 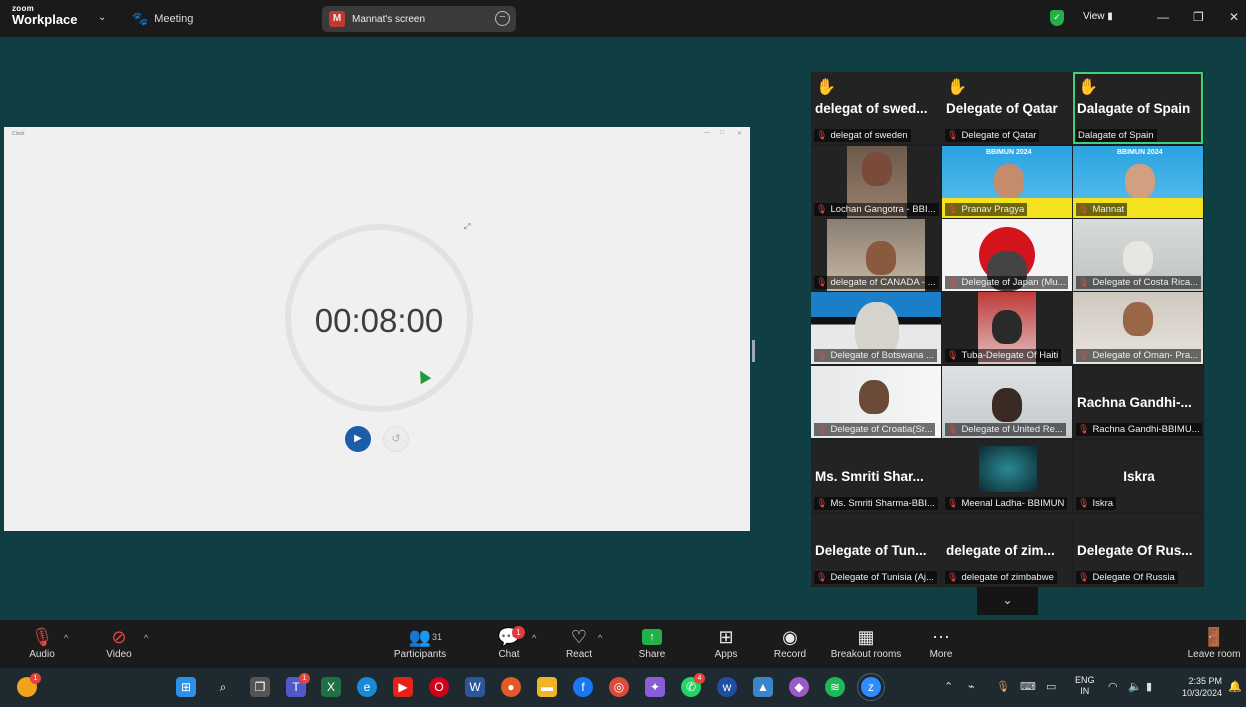 What do you see at coordinates (1009, 152) in the screenshot?
I see `banner-text: BBIMUN 2024` at bounding box center [1009, 152].